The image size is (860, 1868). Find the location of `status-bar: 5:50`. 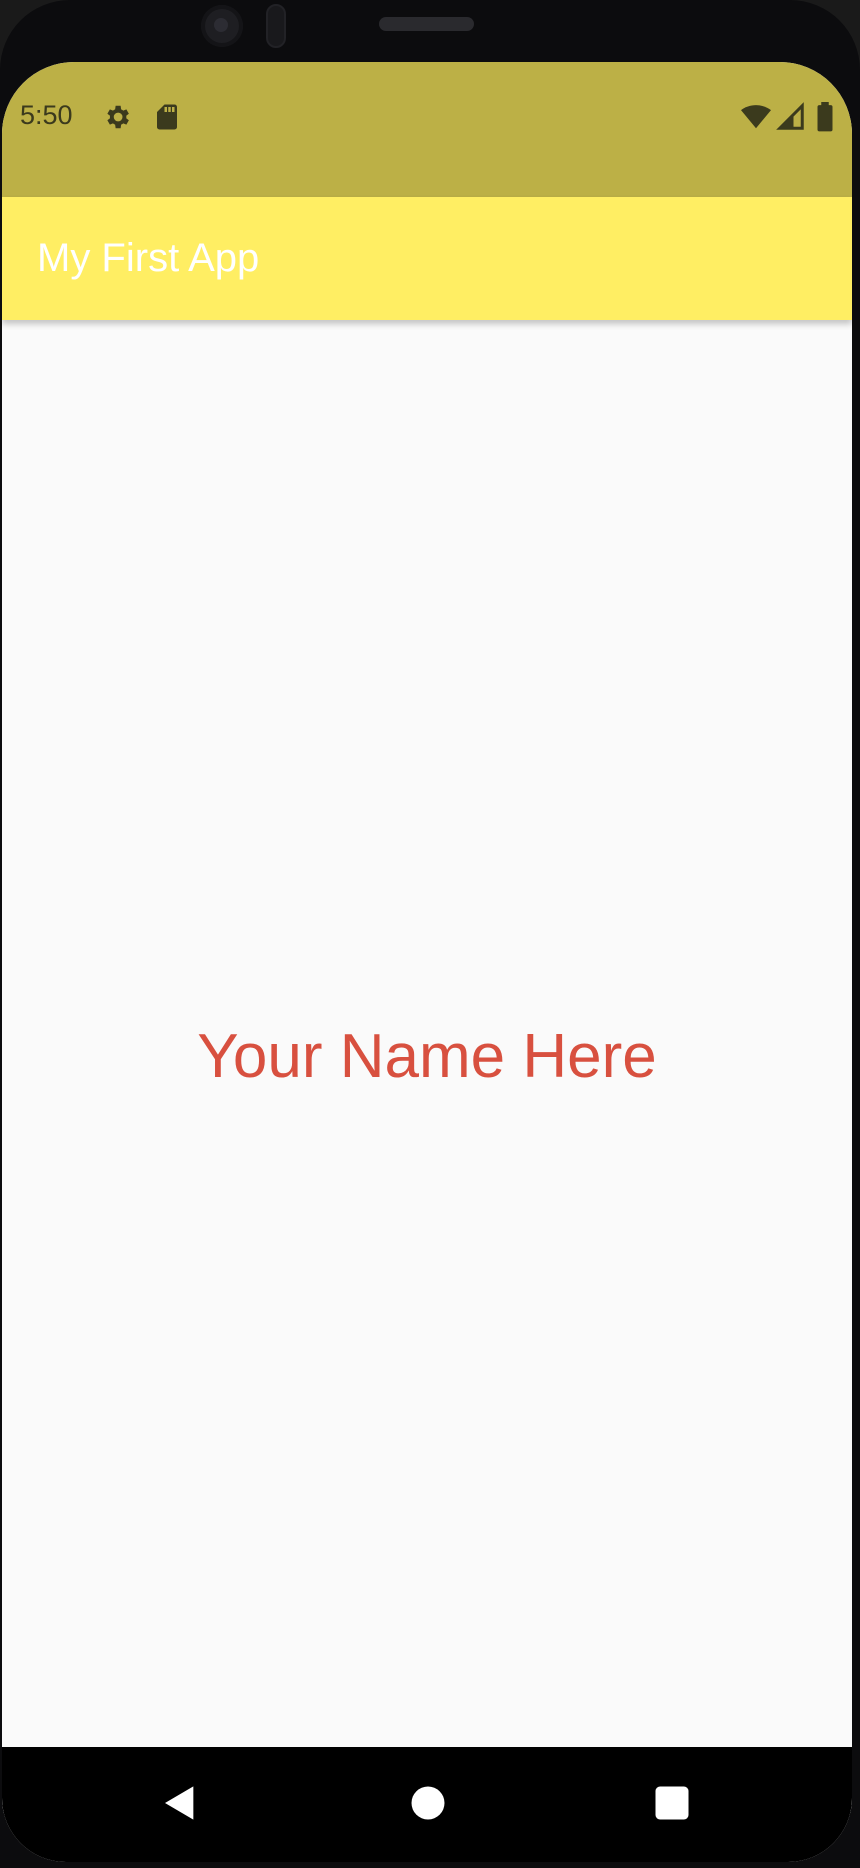

status-bar: 5:50 is located at coordinates (427, 129).